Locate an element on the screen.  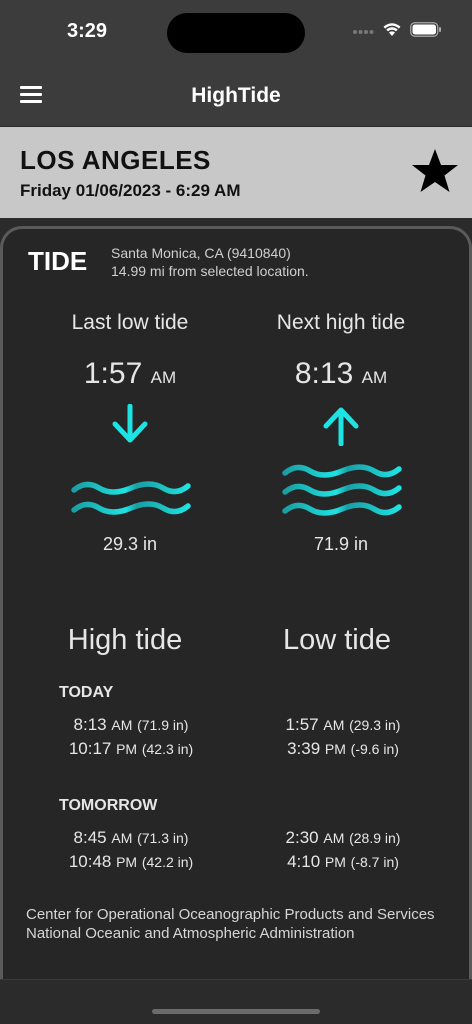
next-high-tide-title: Next high tide is located at coordinates (341, 322).